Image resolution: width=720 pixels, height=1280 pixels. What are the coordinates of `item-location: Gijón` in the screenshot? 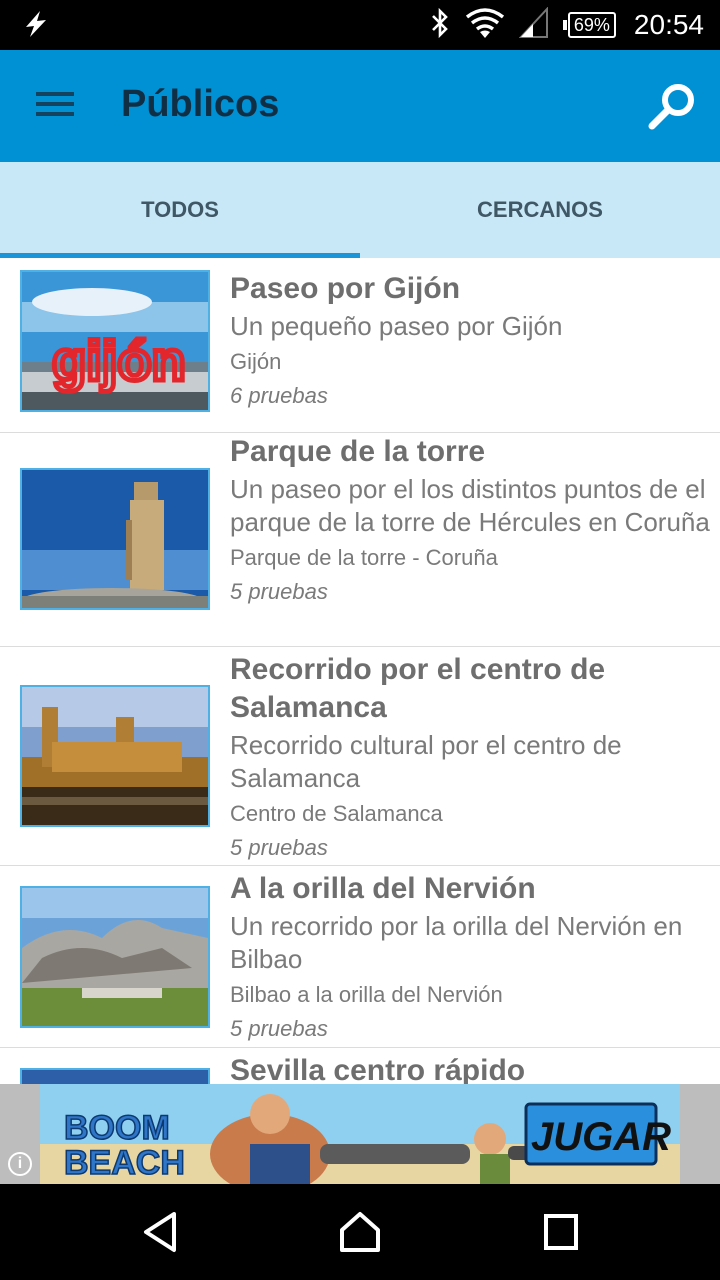 It's located at (256, 361).